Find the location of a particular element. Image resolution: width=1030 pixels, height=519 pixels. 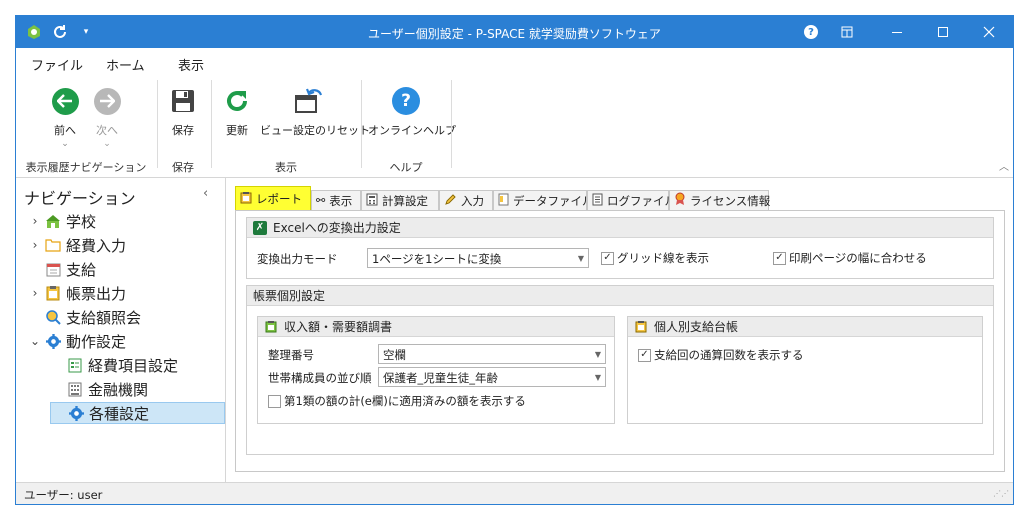

report-group-header: 帳票個別設定 is located at coordinates (620, 296).